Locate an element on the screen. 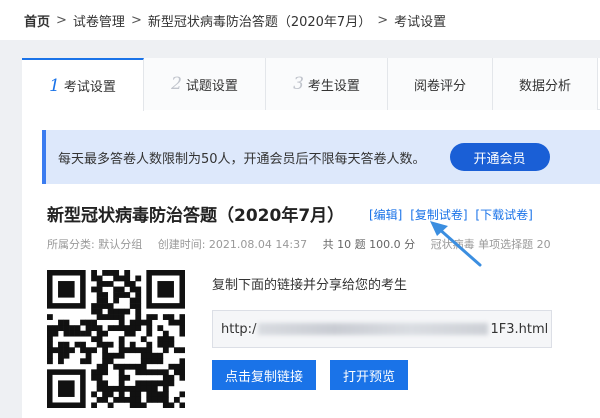 The height and width of the screenshot is (418, 600). tab-label: 数据分析 is located at coordinates (544, 86).